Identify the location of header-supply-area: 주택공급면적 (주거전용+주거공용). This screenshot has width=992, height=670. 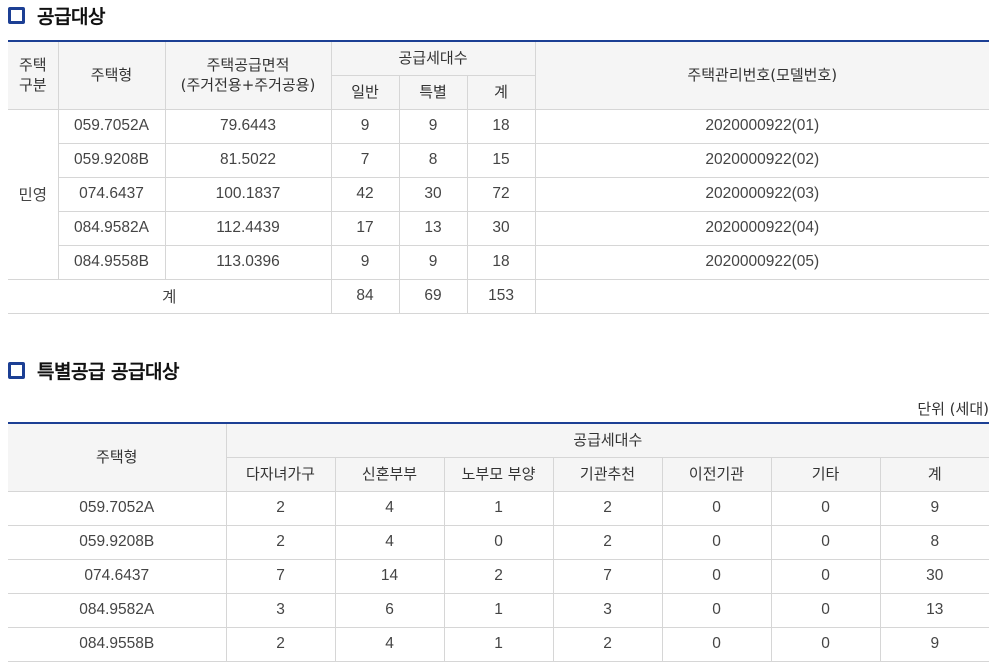
(248, 75).